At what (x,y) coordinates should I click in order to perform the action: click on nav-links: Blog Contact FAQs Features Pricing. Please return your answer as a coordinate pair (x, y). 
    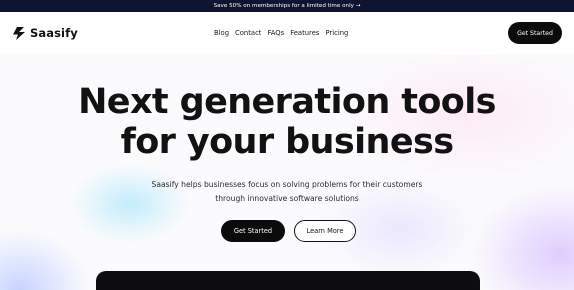
    Looking at the image, I should click on (281, 33).